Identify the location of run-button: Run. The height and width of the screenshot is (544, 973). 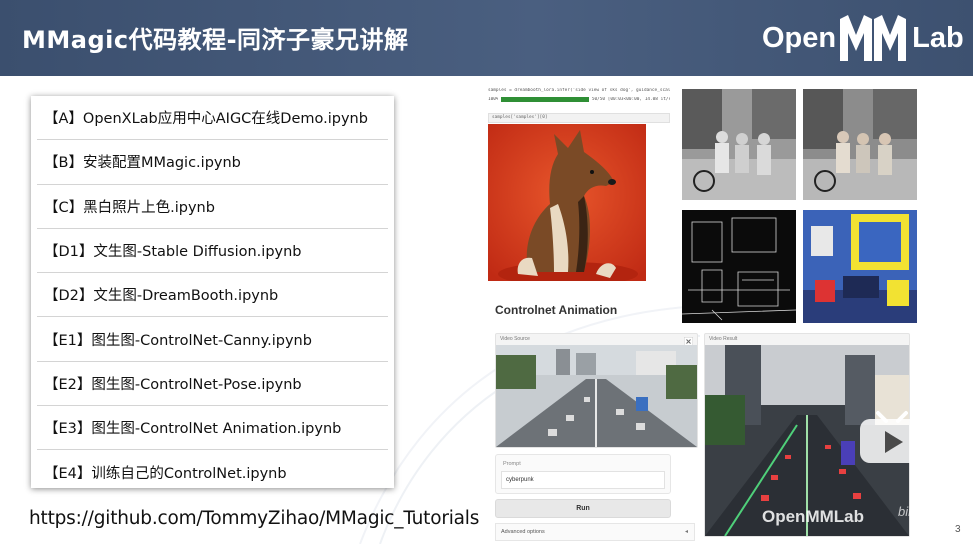
(583, 508).